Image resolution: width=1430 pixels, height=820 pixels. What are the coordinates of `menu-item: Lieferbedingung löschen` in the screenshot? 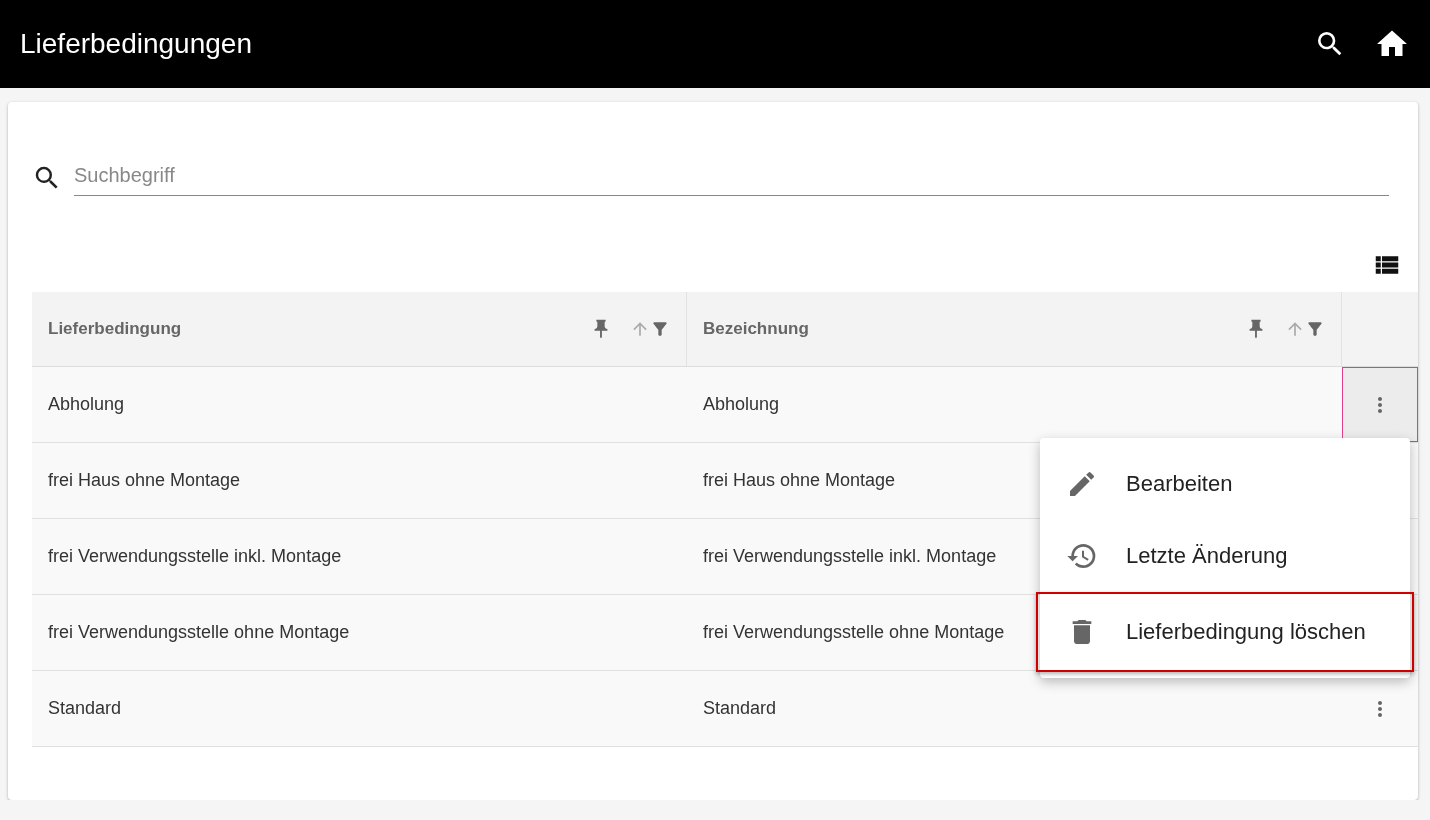 It's located at (1225, 632).